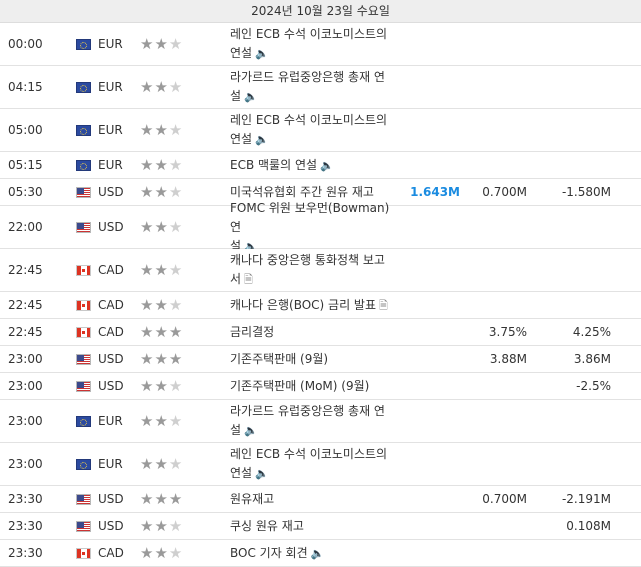 Image resolution: width=641 pixels, height=567 pixels. I want to click on event-title: 기존주택판매 (9월), so click(279, 359).